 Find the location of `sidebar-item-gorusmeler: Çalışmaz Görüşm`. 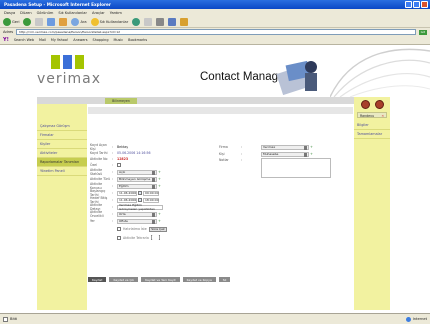

sidebar-item-gorusmeler: Çalışmaz Görüşm is located at coordinates (62, 126).